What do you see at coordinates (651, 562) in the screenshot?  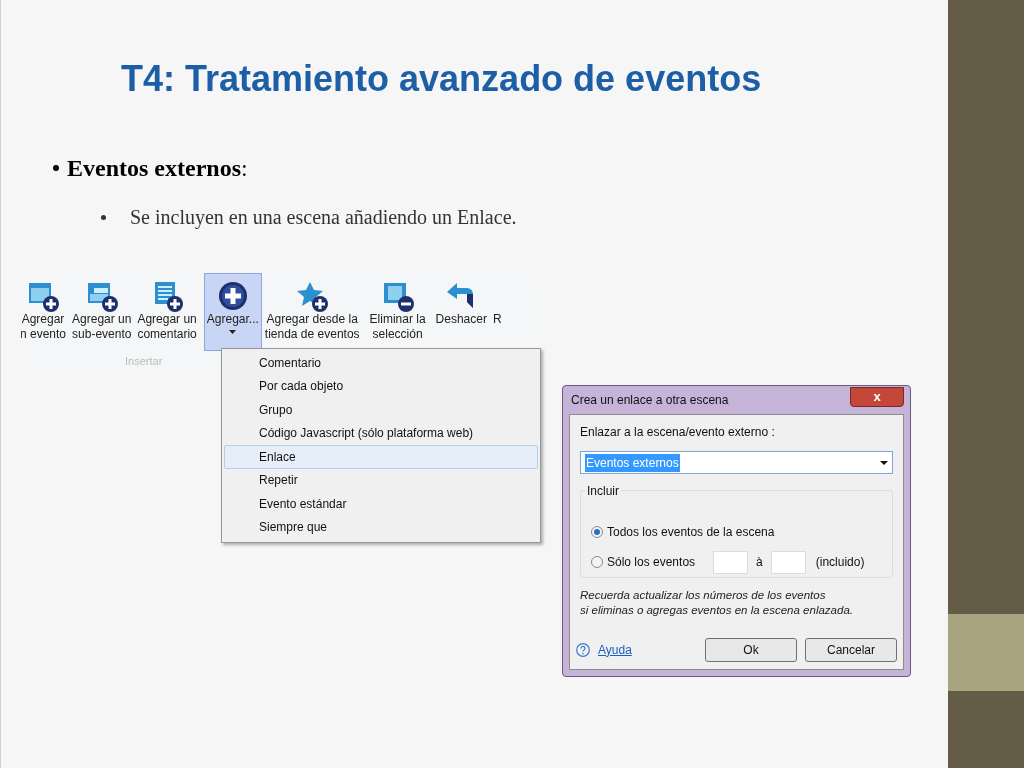 I see `radio-label: Sólo los eventos` at bounding box center [651, 562].